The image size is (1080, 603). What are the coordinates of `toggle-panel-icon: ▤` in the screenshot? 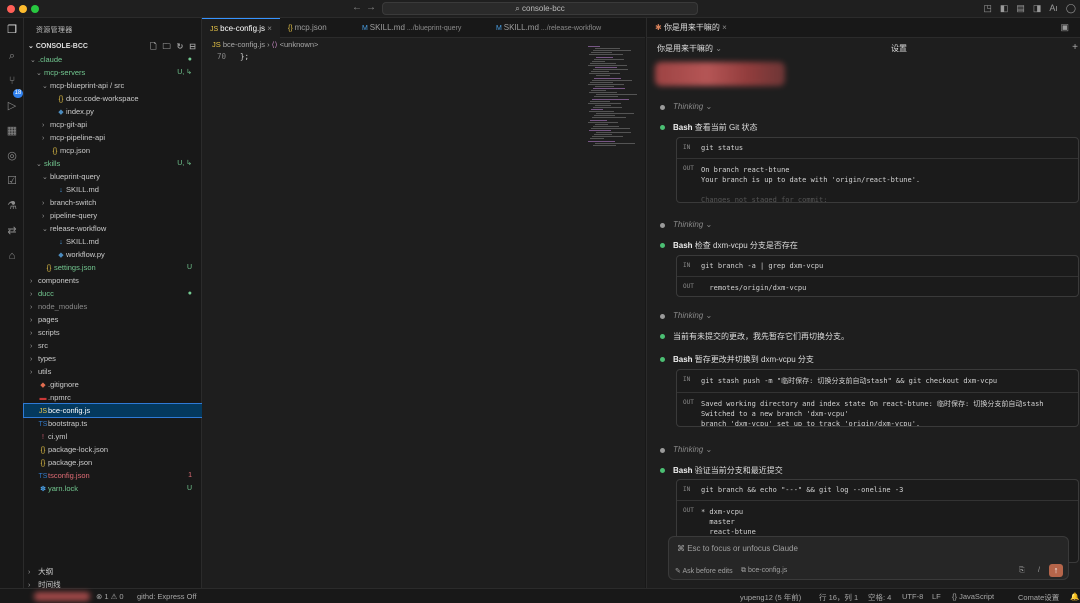 It's located at (1020, 8).